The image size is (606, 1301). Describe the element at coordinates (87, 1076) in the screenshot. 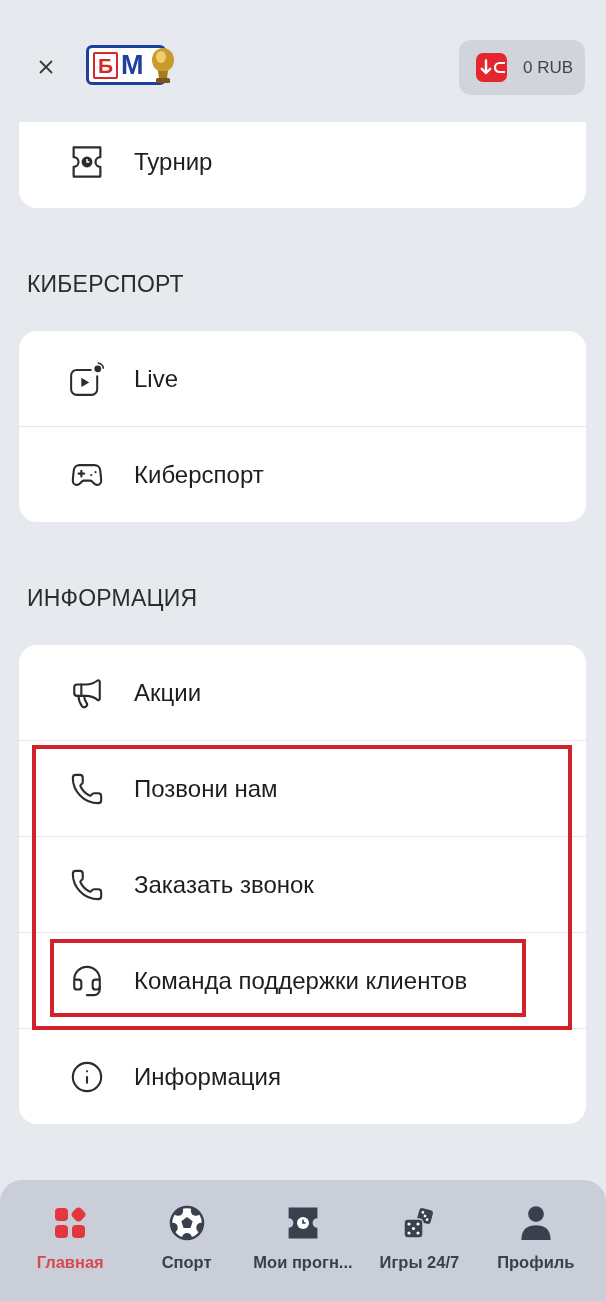

I see `info-icon` at that location.